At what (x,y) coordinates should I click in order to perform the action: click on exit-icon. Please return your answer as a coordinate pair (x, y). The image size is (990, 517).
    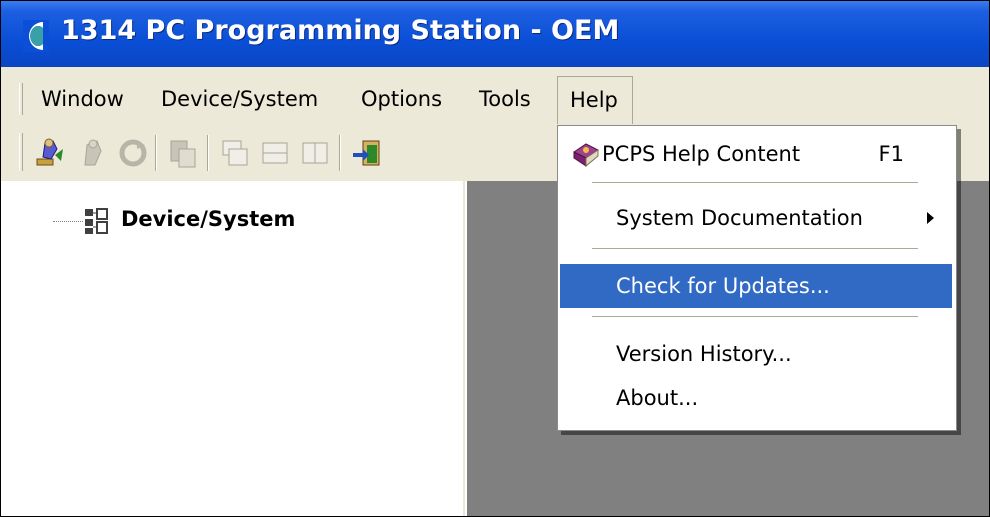
    Looking at the image, I should click on (367, 153).